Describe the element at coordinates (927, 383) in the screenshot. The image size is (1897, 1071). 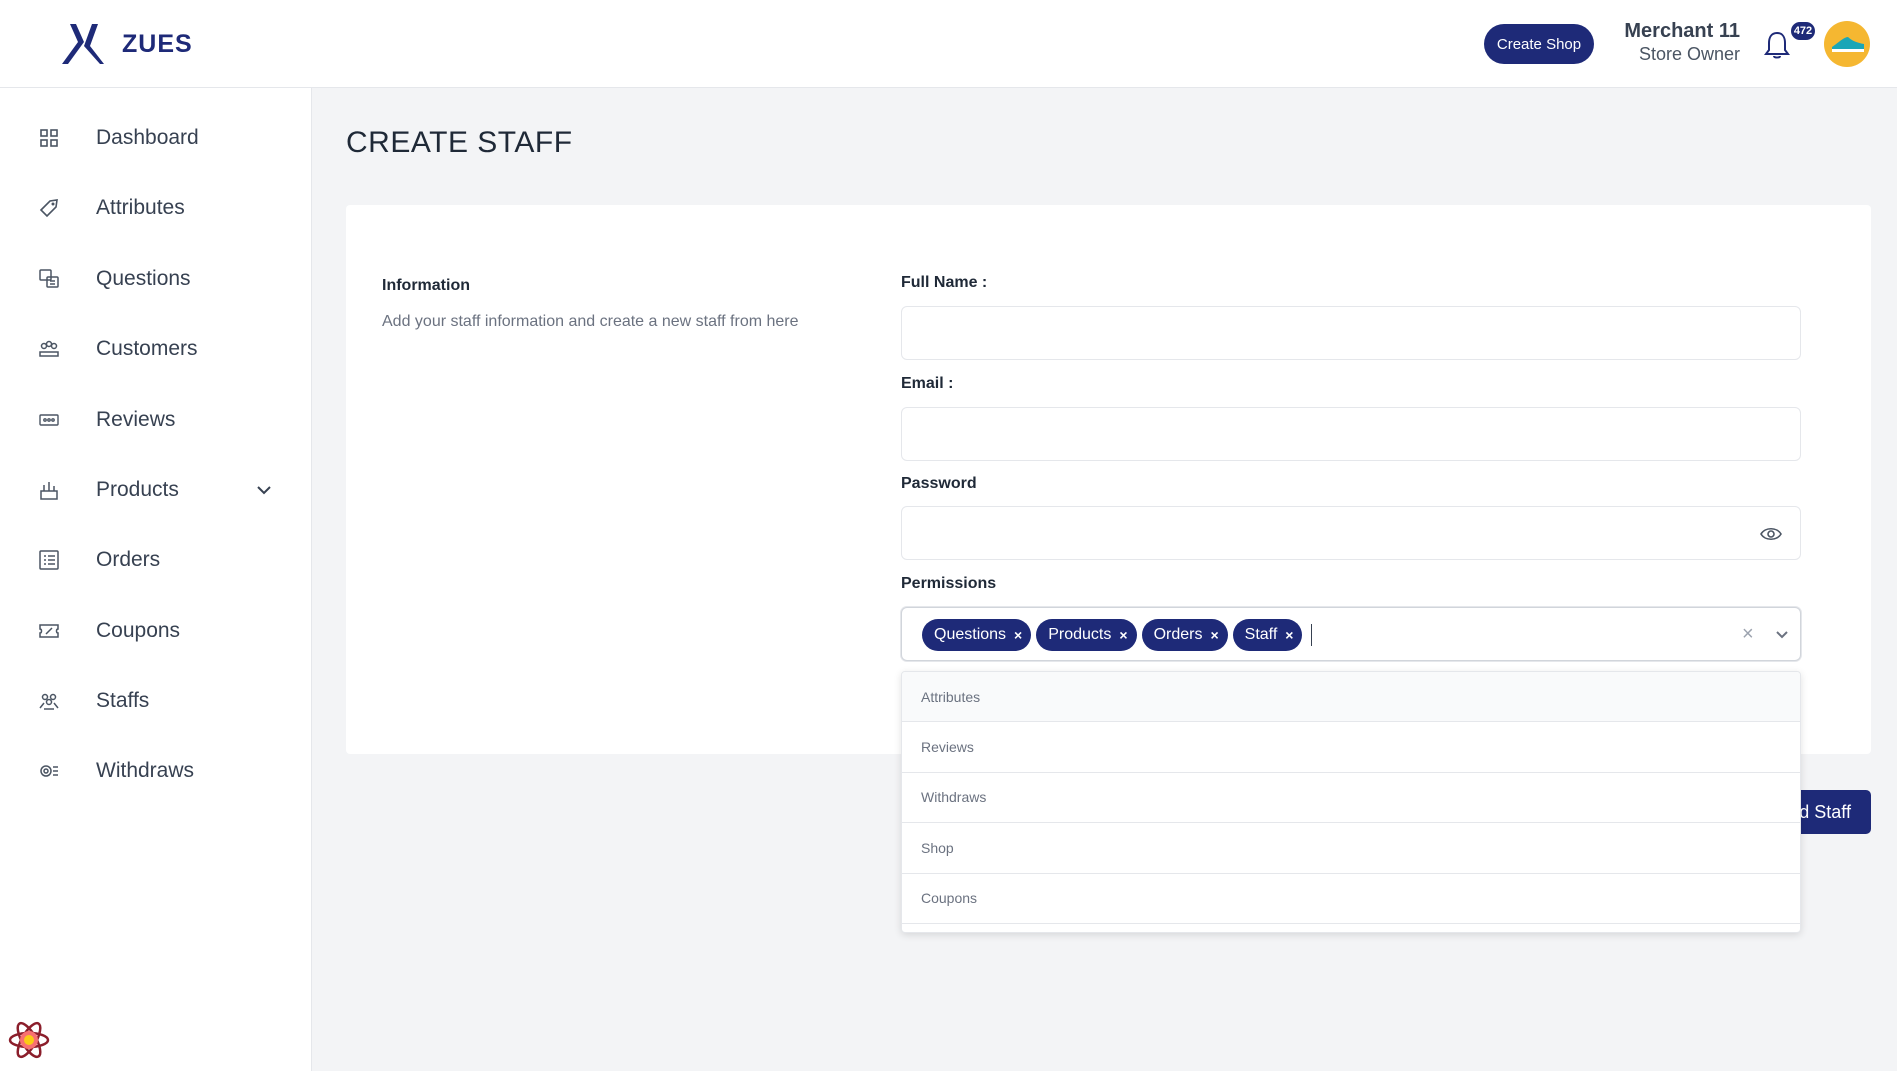
I see `email-label: Email :` at that location.